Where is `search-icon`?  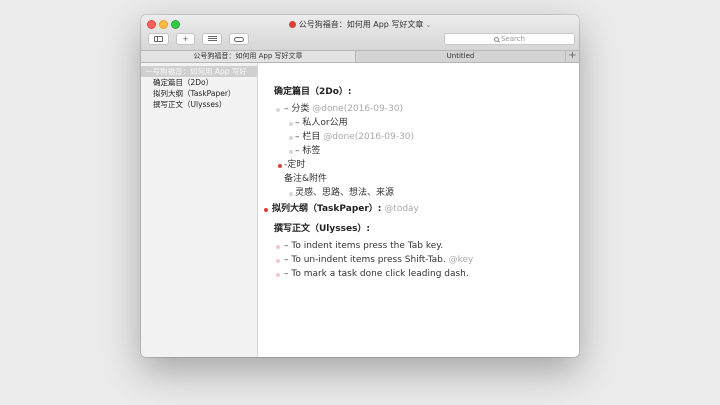 search-icon is located at coordinates (496, 39).